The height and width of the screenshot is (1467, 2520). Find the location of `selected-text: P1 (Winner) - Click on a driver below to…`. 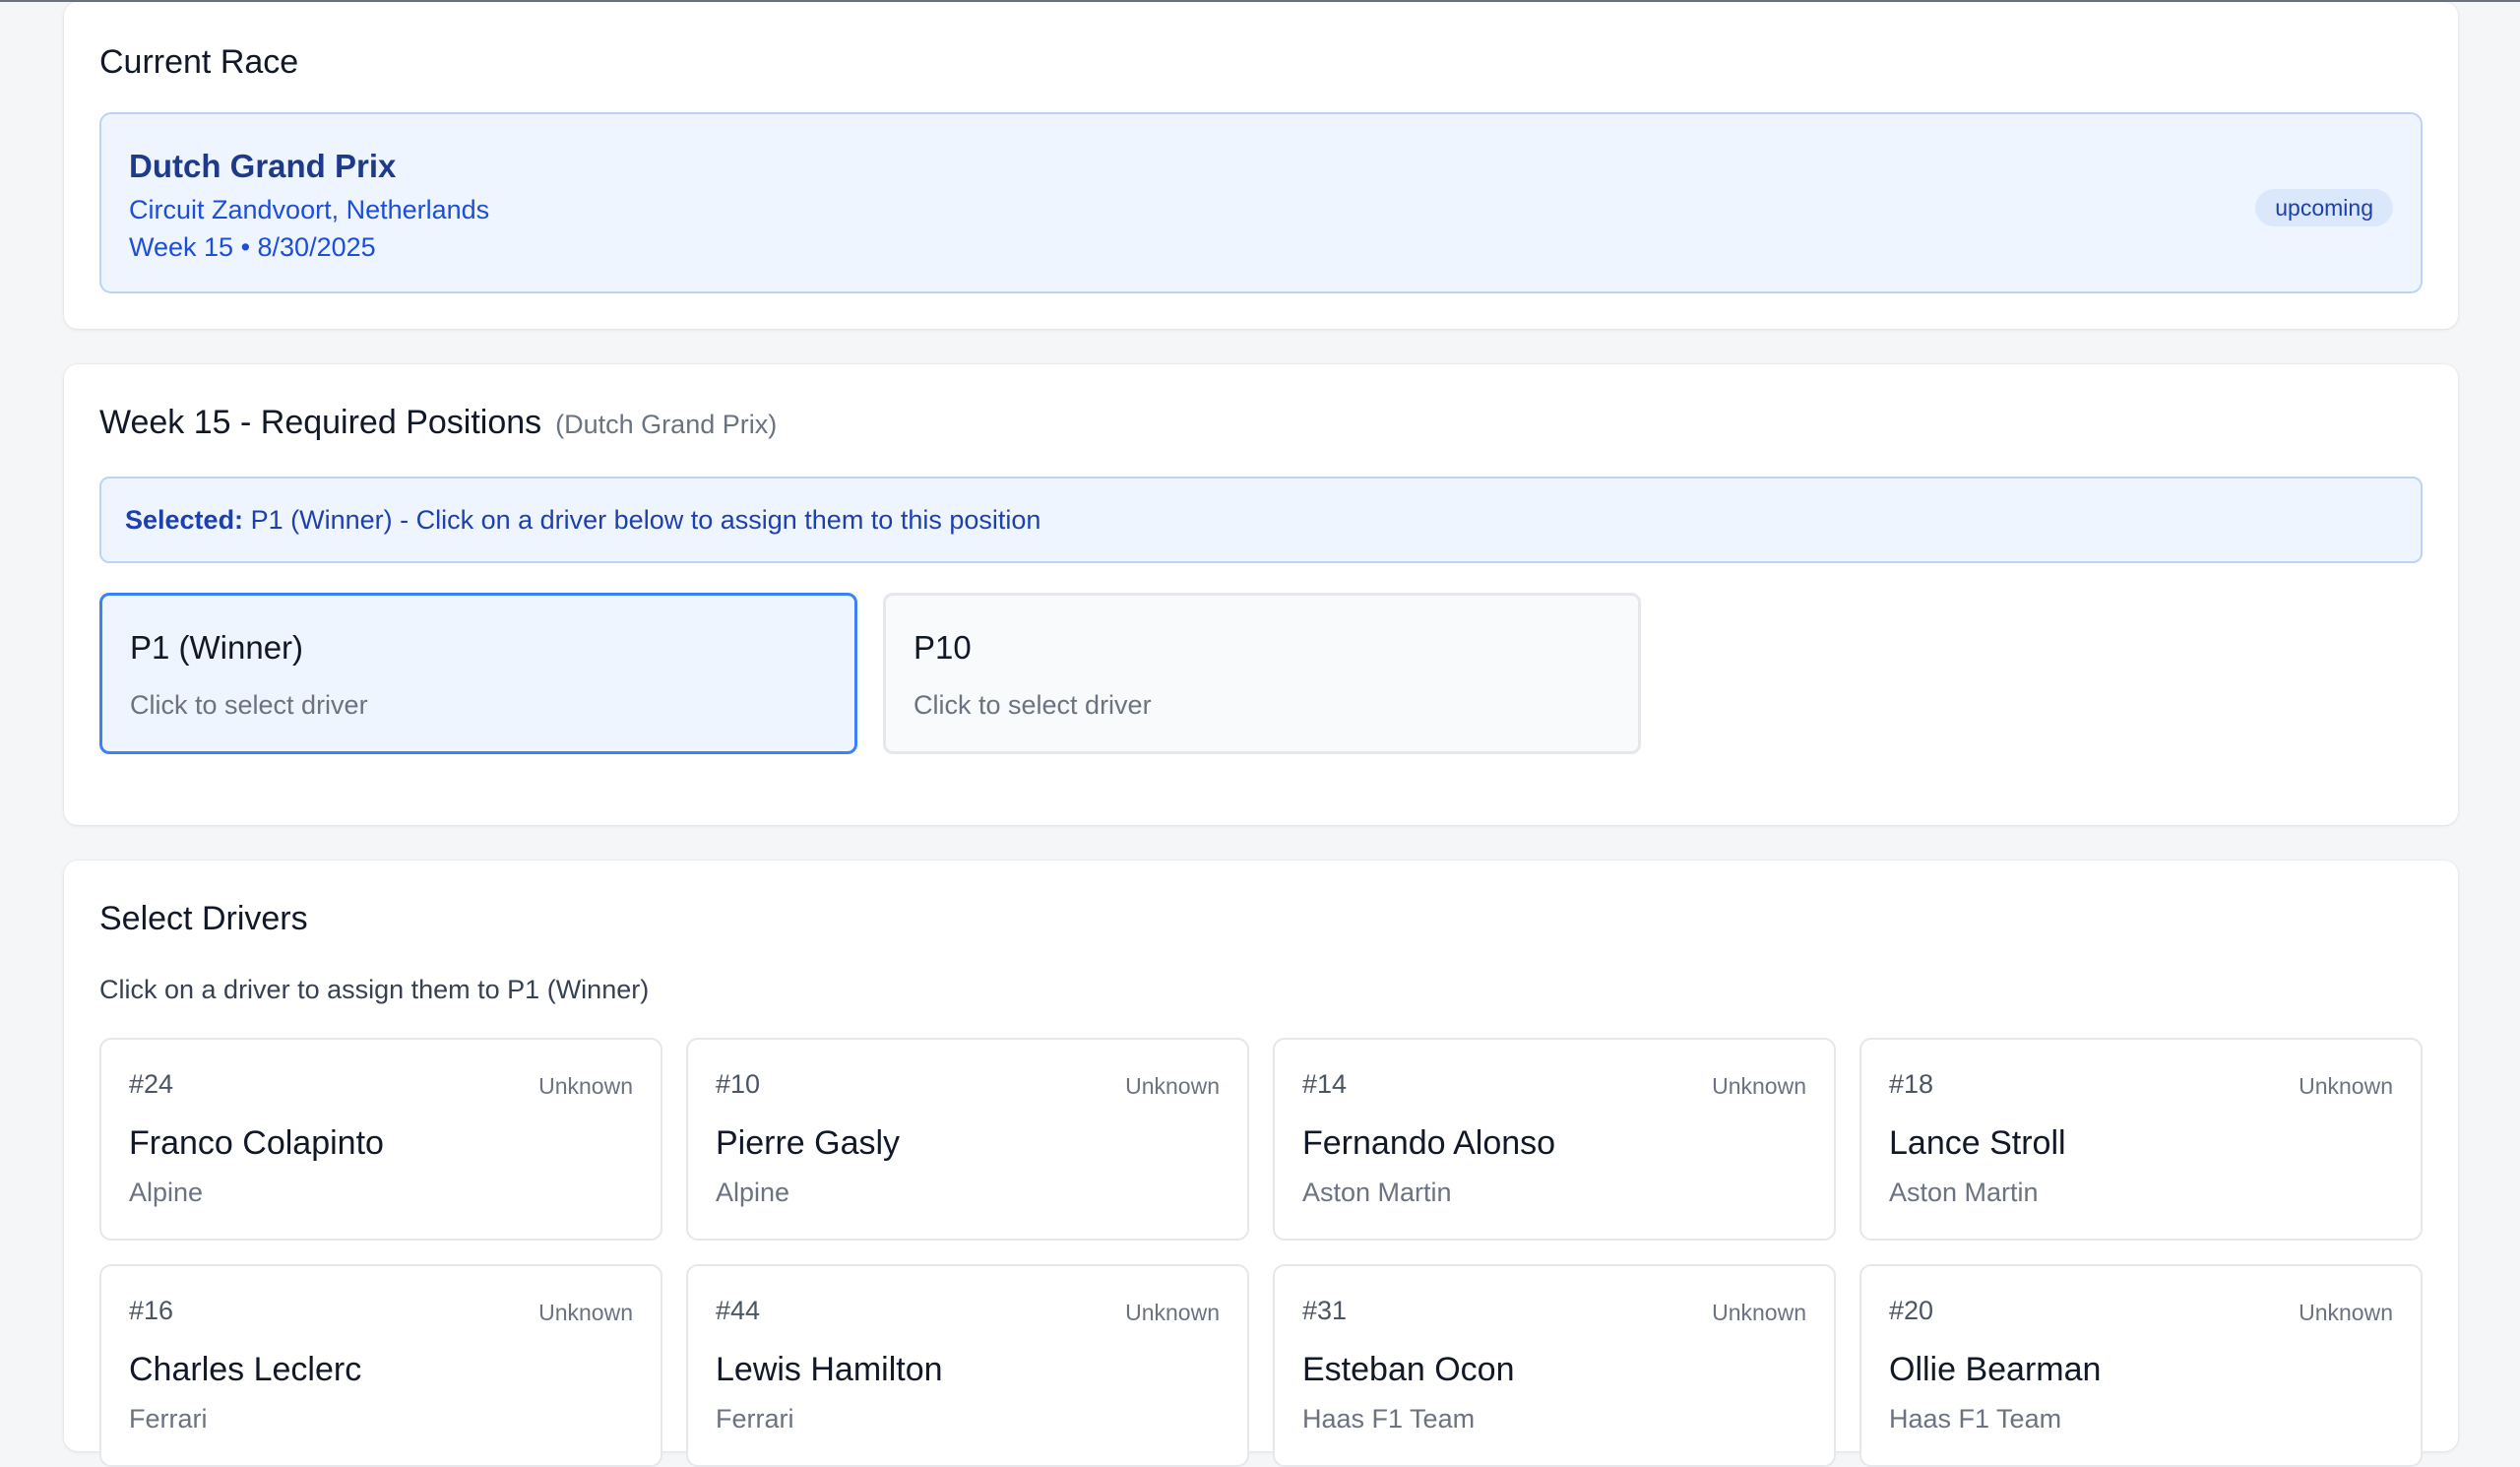

selected-text: P1 (Winner) - Click on a driver below to… is located at coordinates (645, 520).